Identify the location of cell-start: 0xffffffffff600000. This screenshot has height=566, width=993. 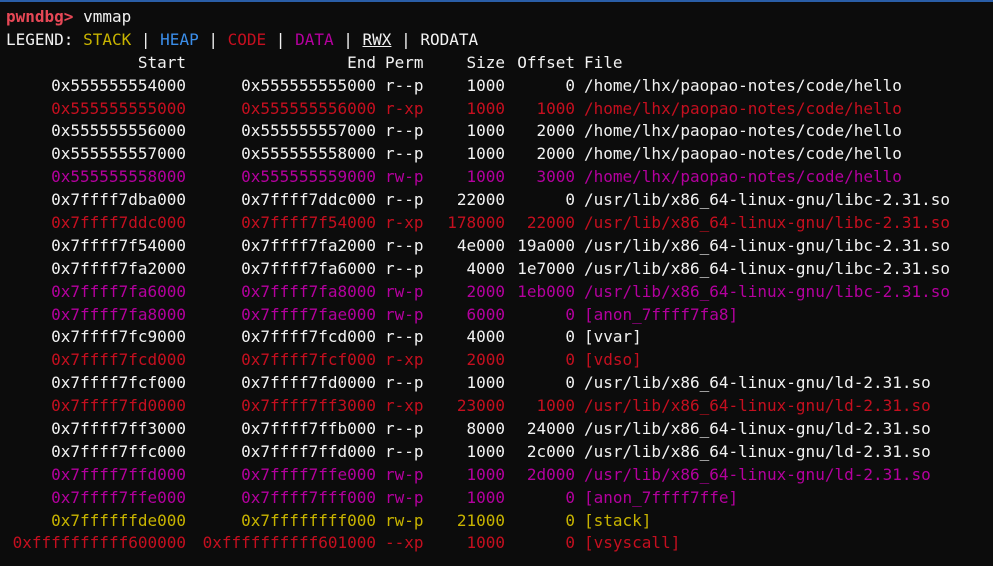
(99, 543).